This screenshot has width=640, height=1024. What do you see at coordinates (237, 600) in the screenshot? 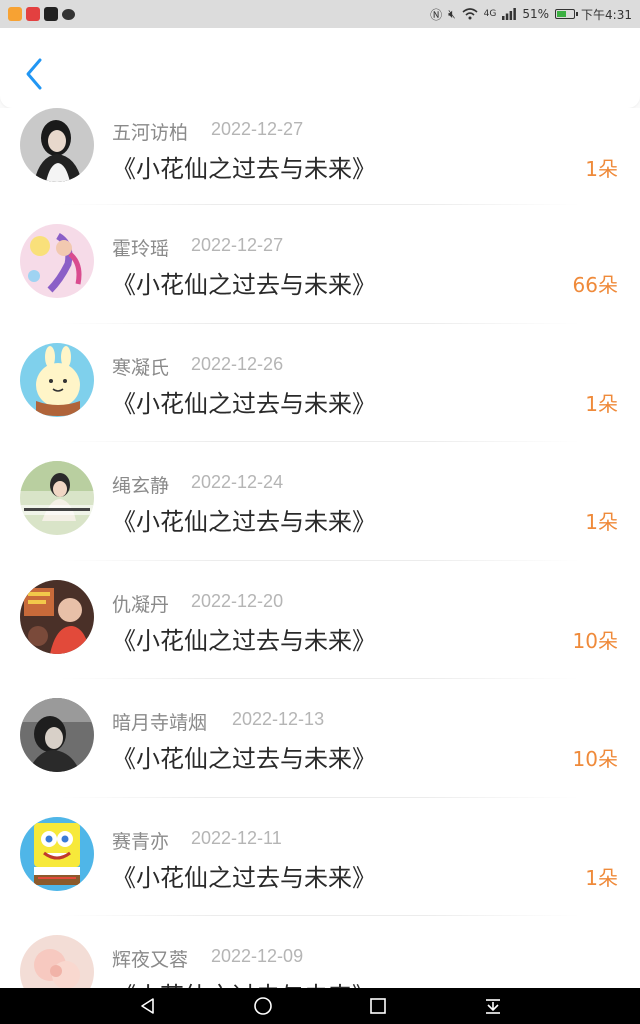
I see `date: 2022-12-20` at bounding box center [237, 600].